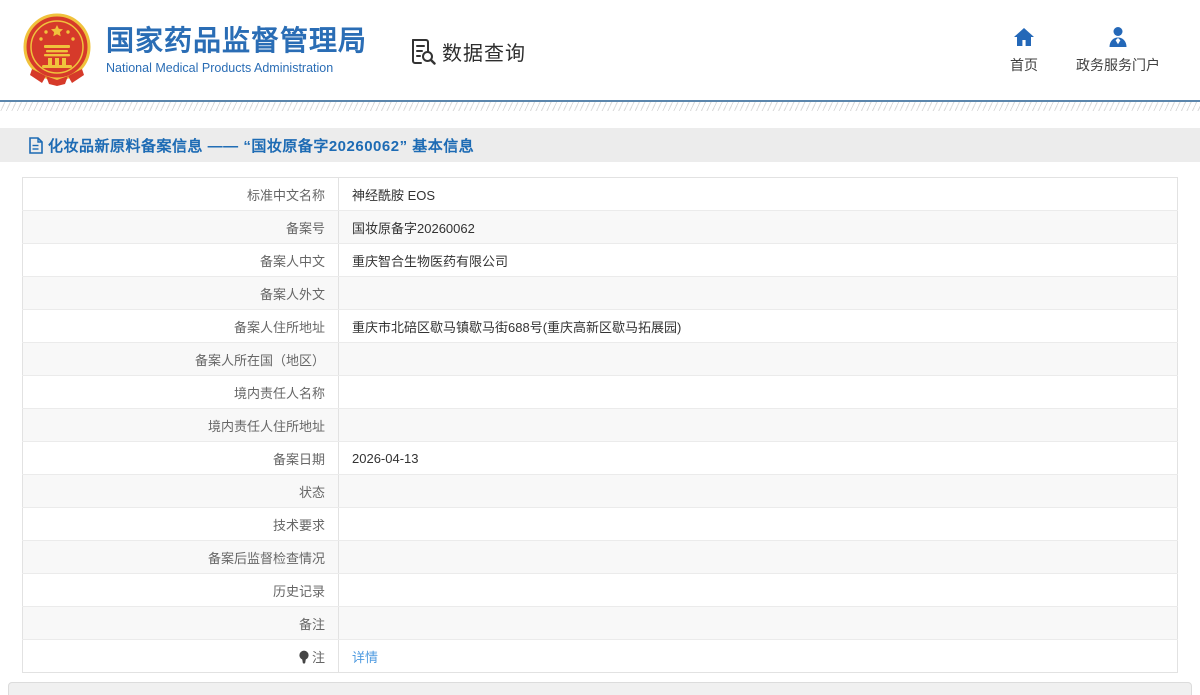 This screenshot has width=1200, height=695. I want to click on row-value: 详情, so click(758, 656).